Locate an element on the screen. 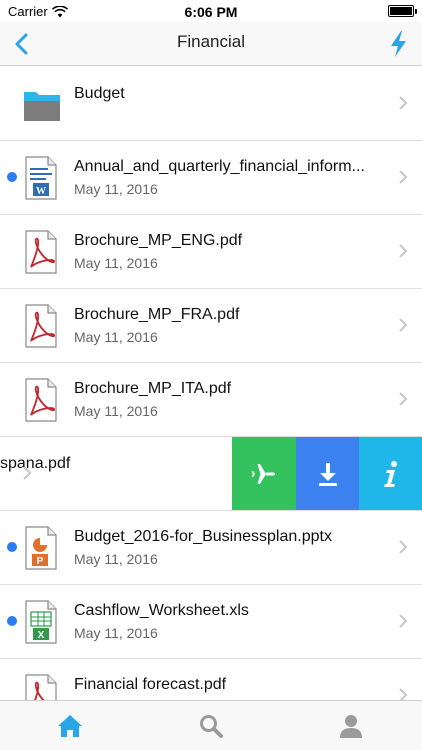 This screenshot has width=422, height=750. tab-home is located at coordinates (70, 726).